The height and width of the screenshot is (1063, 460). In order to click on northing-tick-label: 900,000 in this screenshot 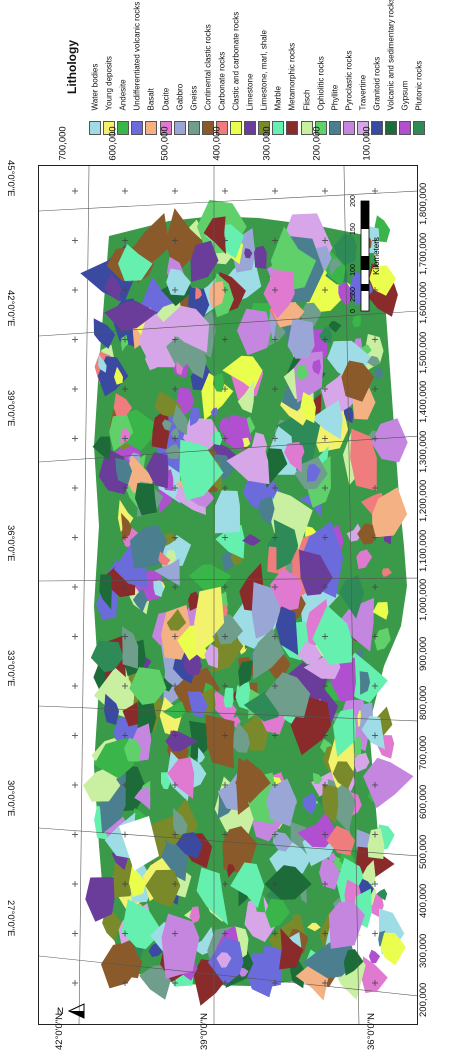, I will do `click(423, 653)`.